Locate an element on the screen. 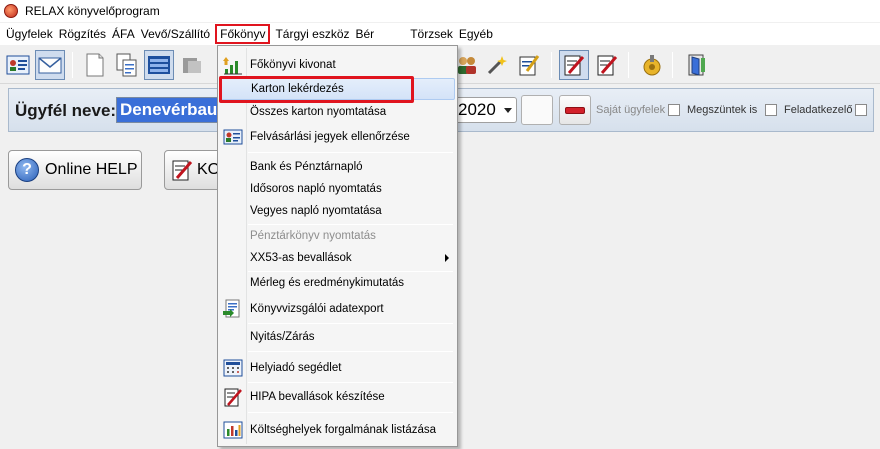 This screenshot has width=880, height=449. menu-fokonyv: Főkönyv is located at coordinates (243, 34).